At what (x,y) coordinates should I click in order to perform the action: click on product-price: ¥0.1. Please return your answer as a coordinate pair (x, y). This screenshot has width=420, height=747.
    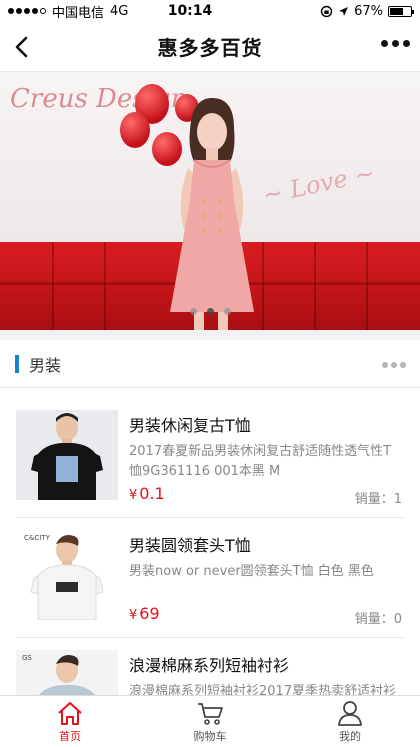
    Looking at the image, I should click on (147, 493).